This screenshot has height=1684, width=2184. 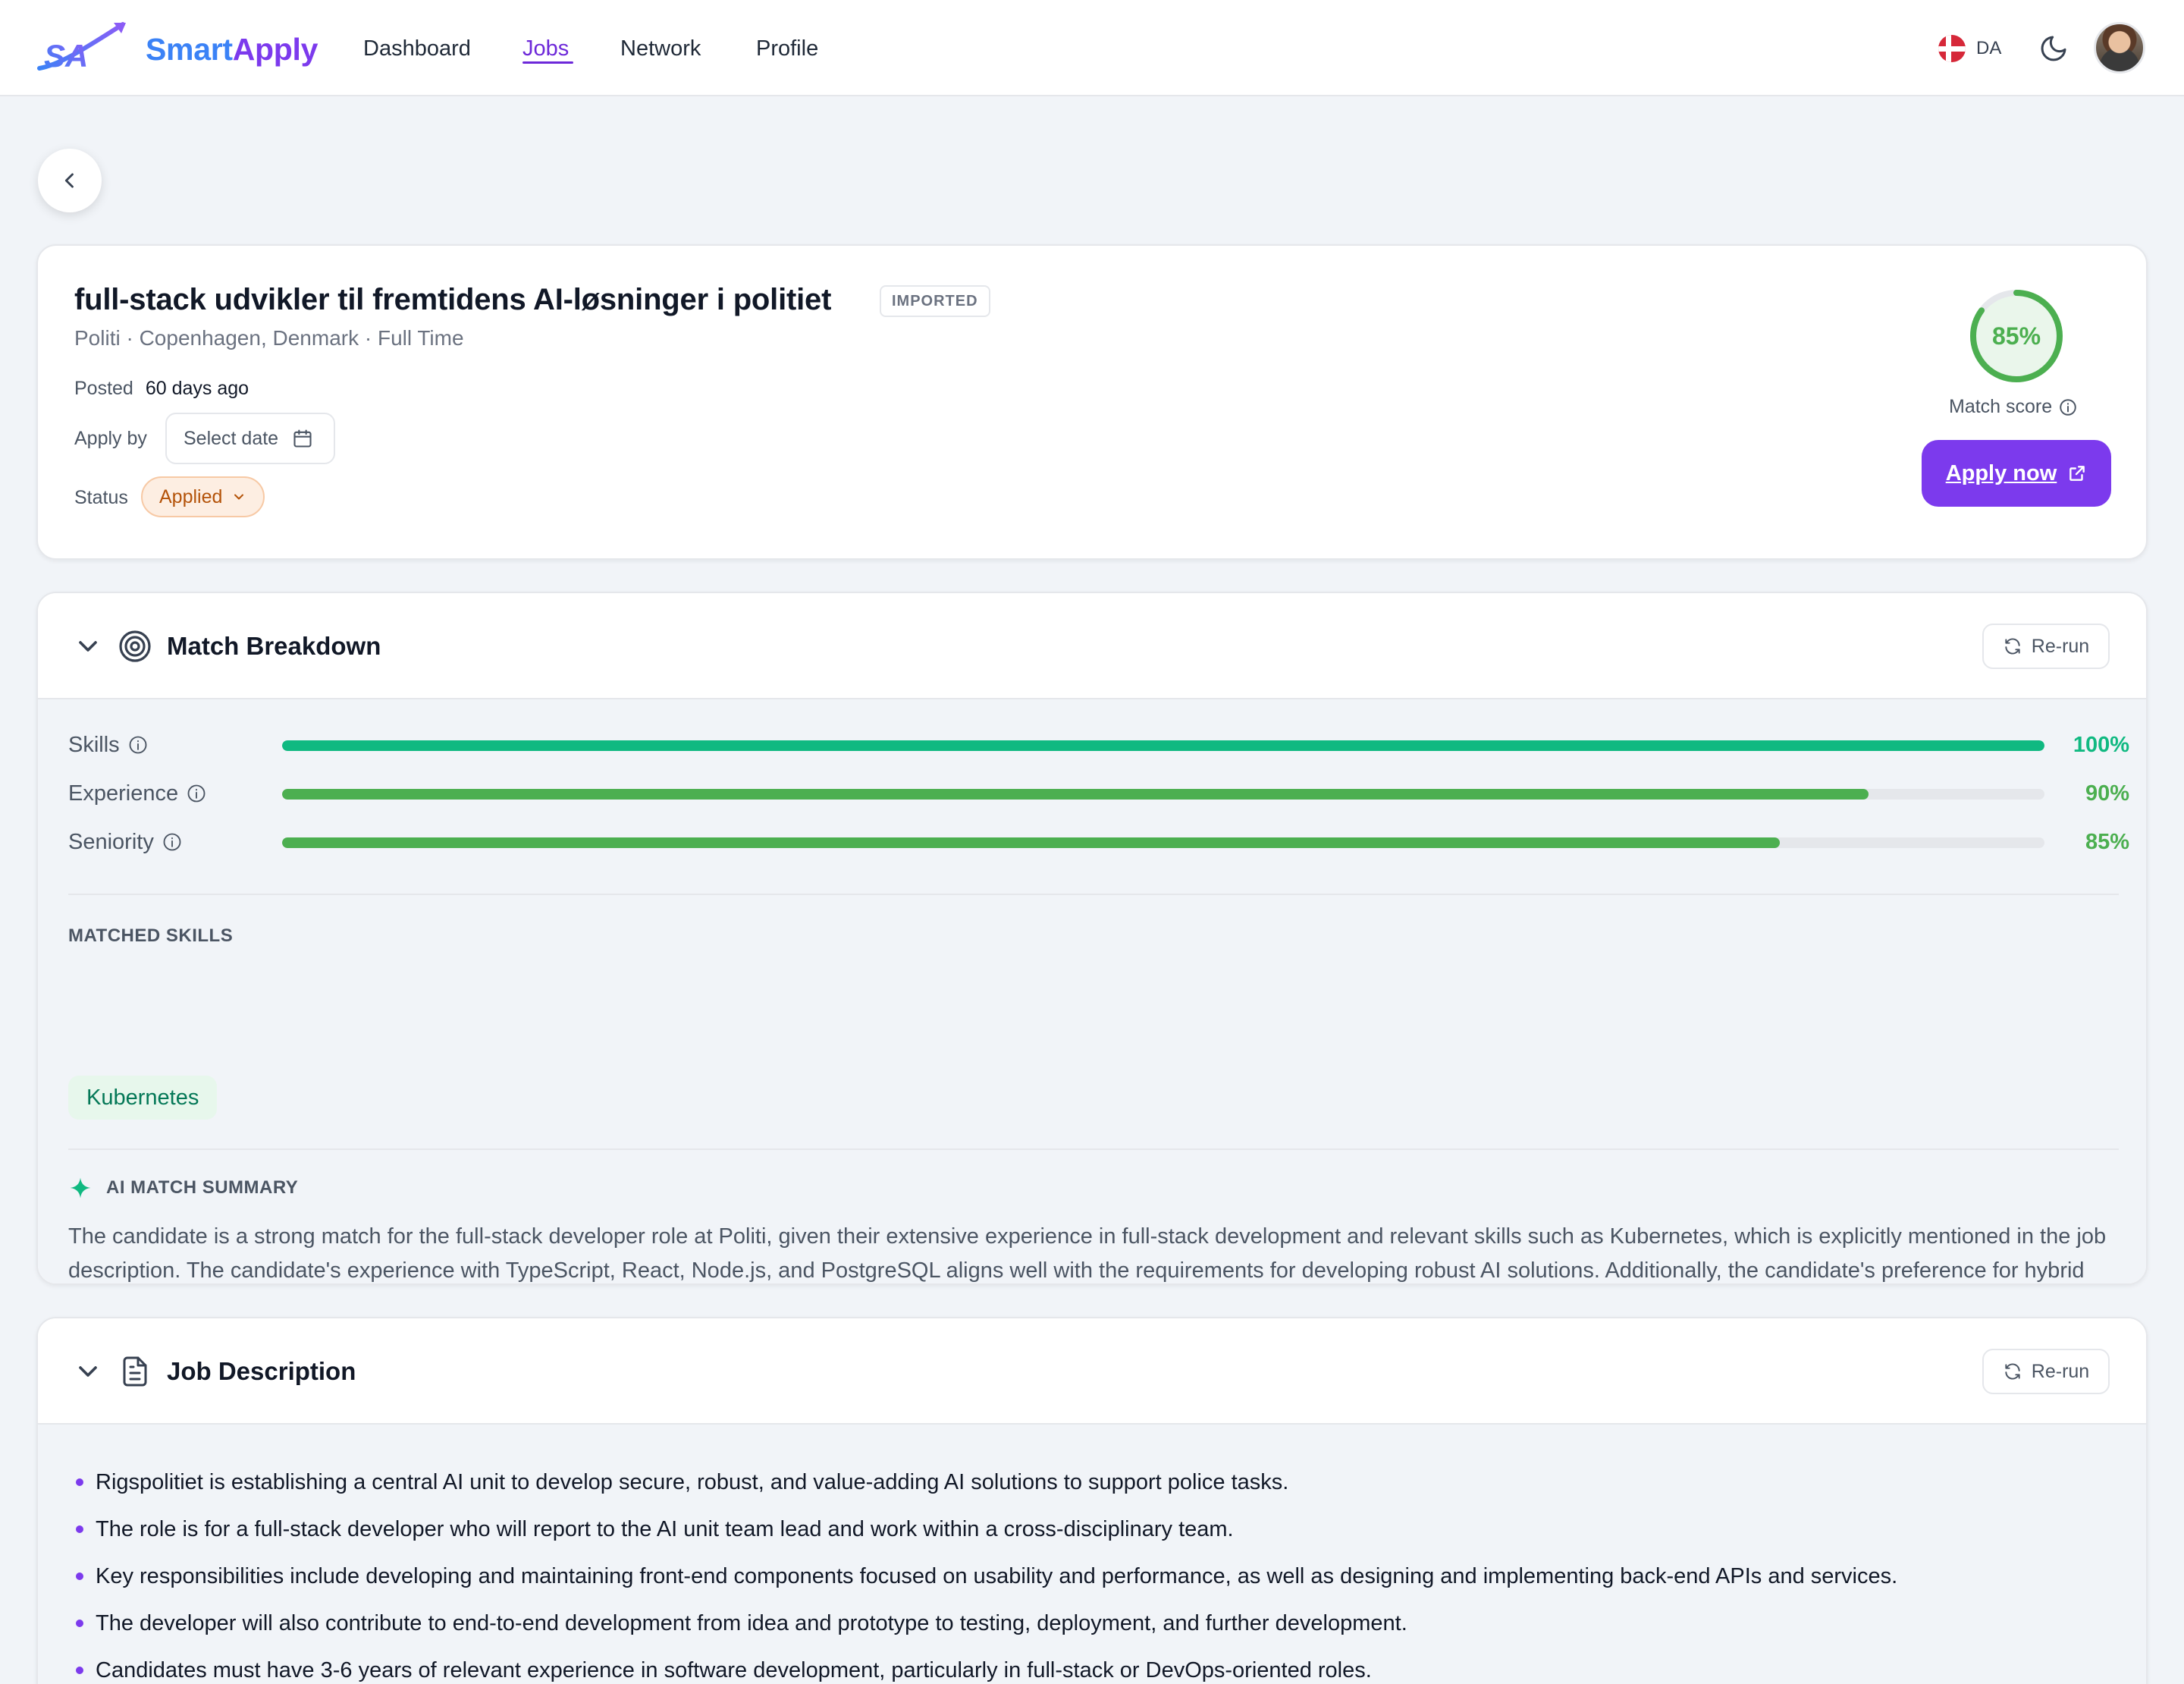 What do you see at coordinates (189, 50) in the screenshot?
I see `brand-name-part1: Smart` at bounding box center [189, 50].